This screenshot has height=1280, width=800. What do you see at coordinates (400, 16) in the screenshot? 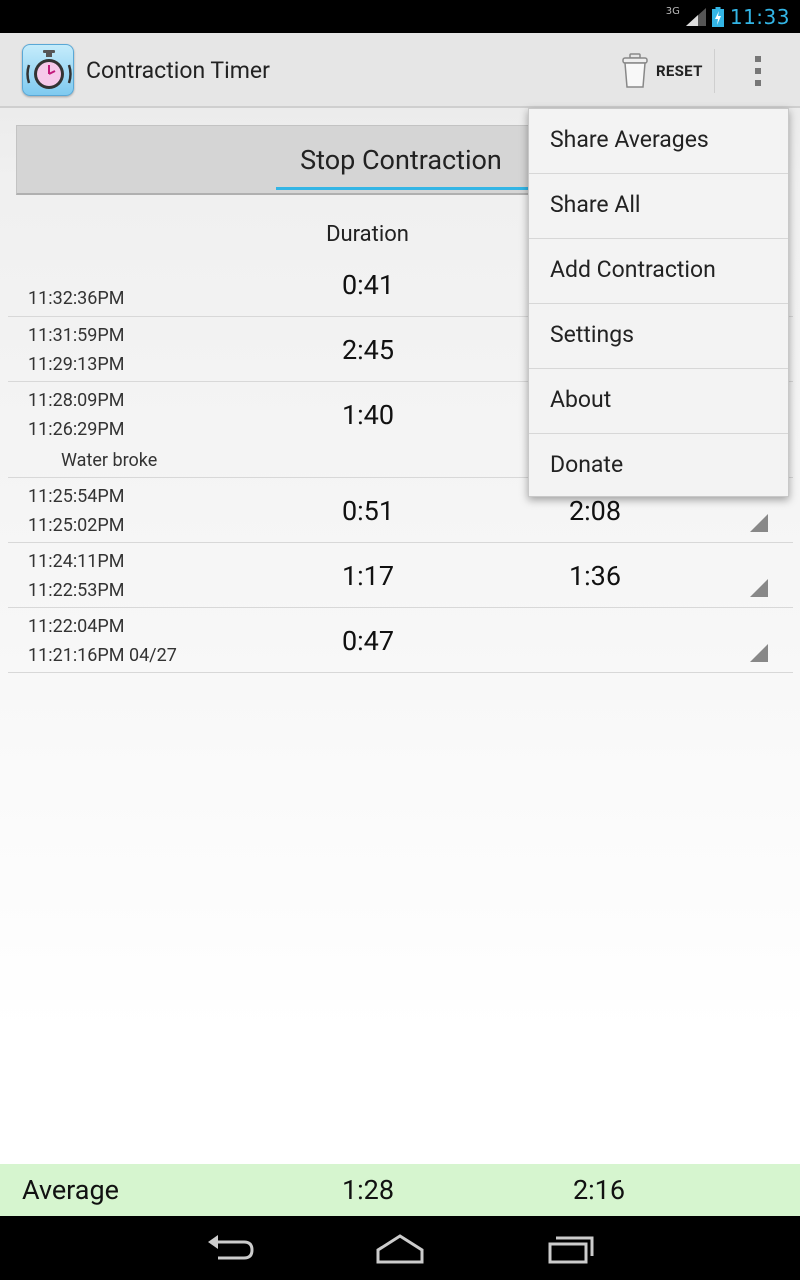
I see `status-bar: 3G 11:33` at bounding box center [400, 16].